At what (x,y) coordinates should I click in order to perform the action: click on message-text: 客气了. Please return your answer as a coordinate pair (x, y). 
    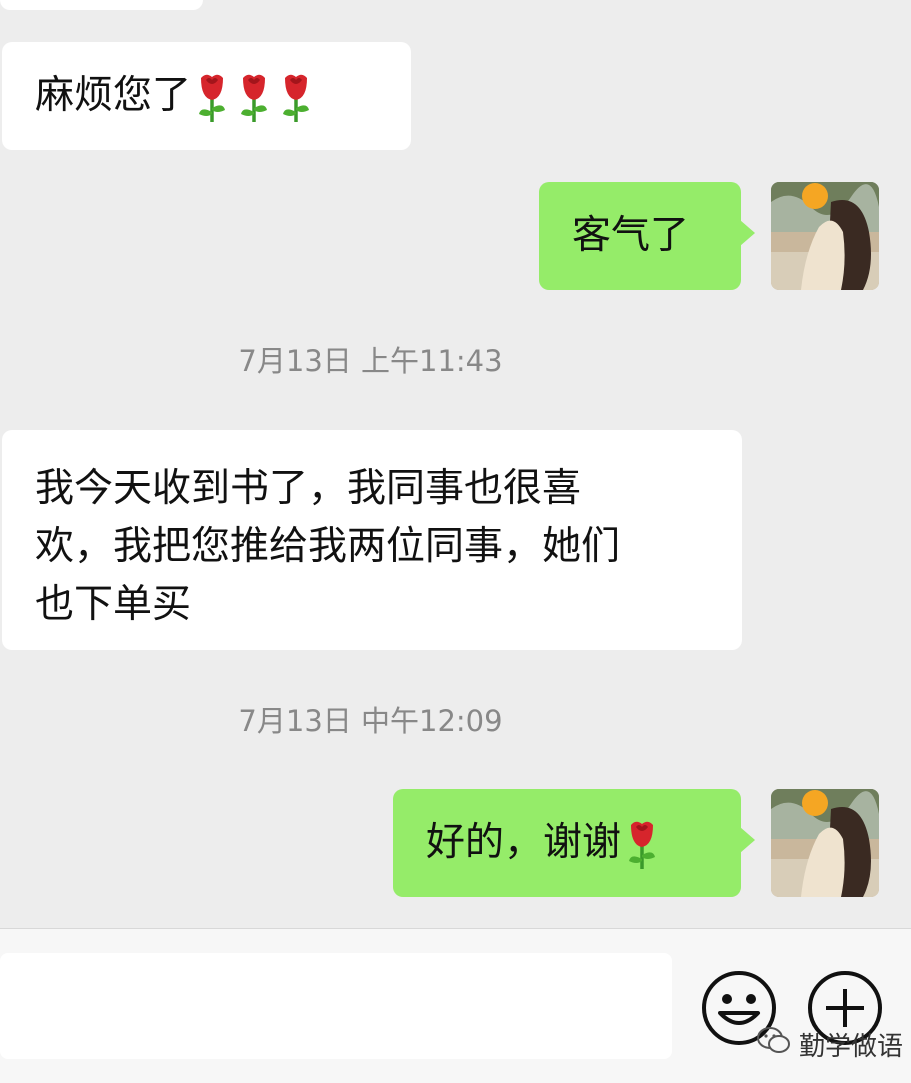
    Looking at the image, I should click on (631, 235).